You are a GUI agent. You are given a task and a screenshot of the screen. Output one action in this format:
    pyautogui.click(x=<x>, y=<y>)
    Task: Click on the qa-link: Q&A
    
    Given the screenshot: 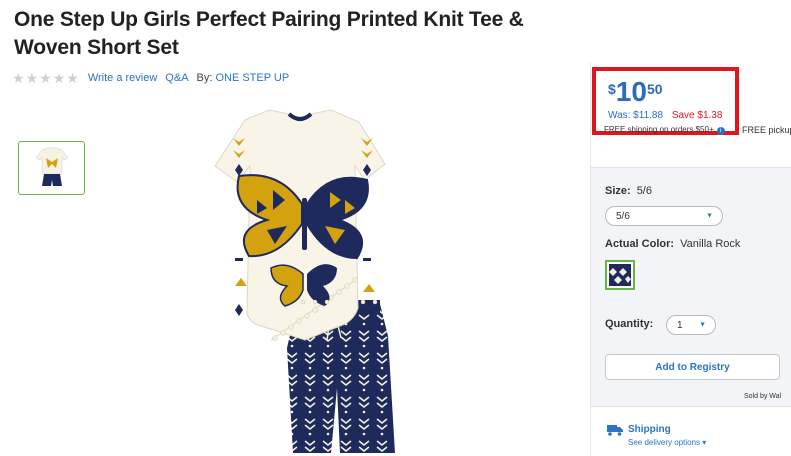 What is the action you would take?
    pyautogui.click(x=176, y=78)
    